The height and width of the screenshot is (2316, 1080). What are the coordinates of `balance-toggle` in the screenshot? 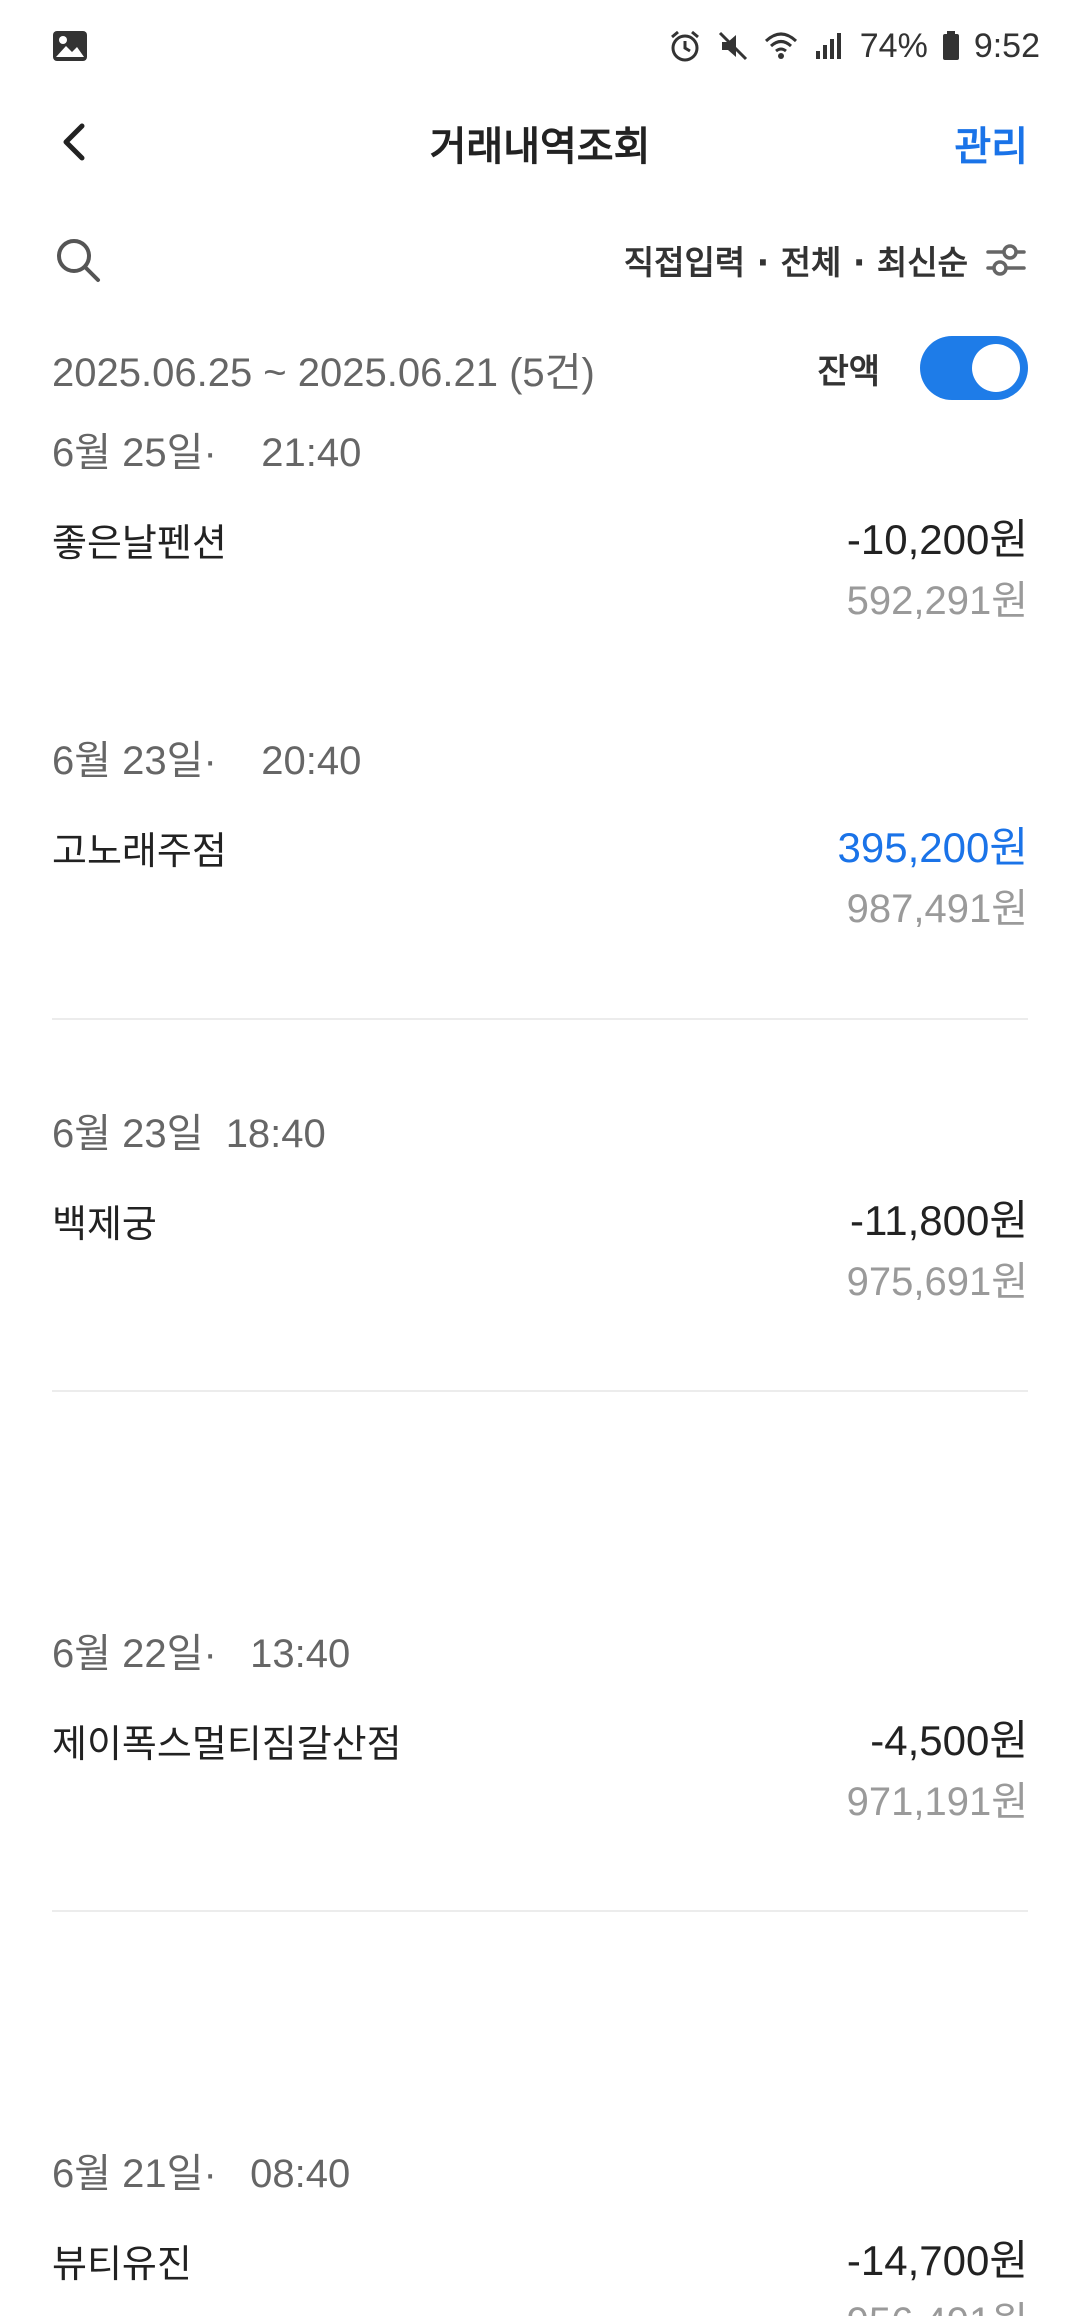 It's located at (974, 368).